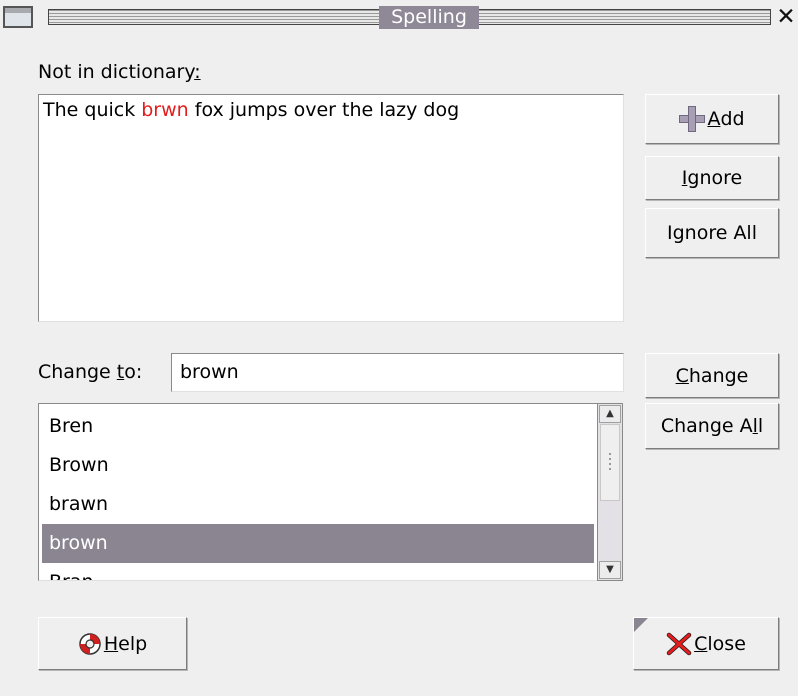 This screenshot has width=798, height=696. What do you see at coordinates (715, 178) in the screenshot?
I see `ignore-label: gnore` at bounding box center [715, 178].